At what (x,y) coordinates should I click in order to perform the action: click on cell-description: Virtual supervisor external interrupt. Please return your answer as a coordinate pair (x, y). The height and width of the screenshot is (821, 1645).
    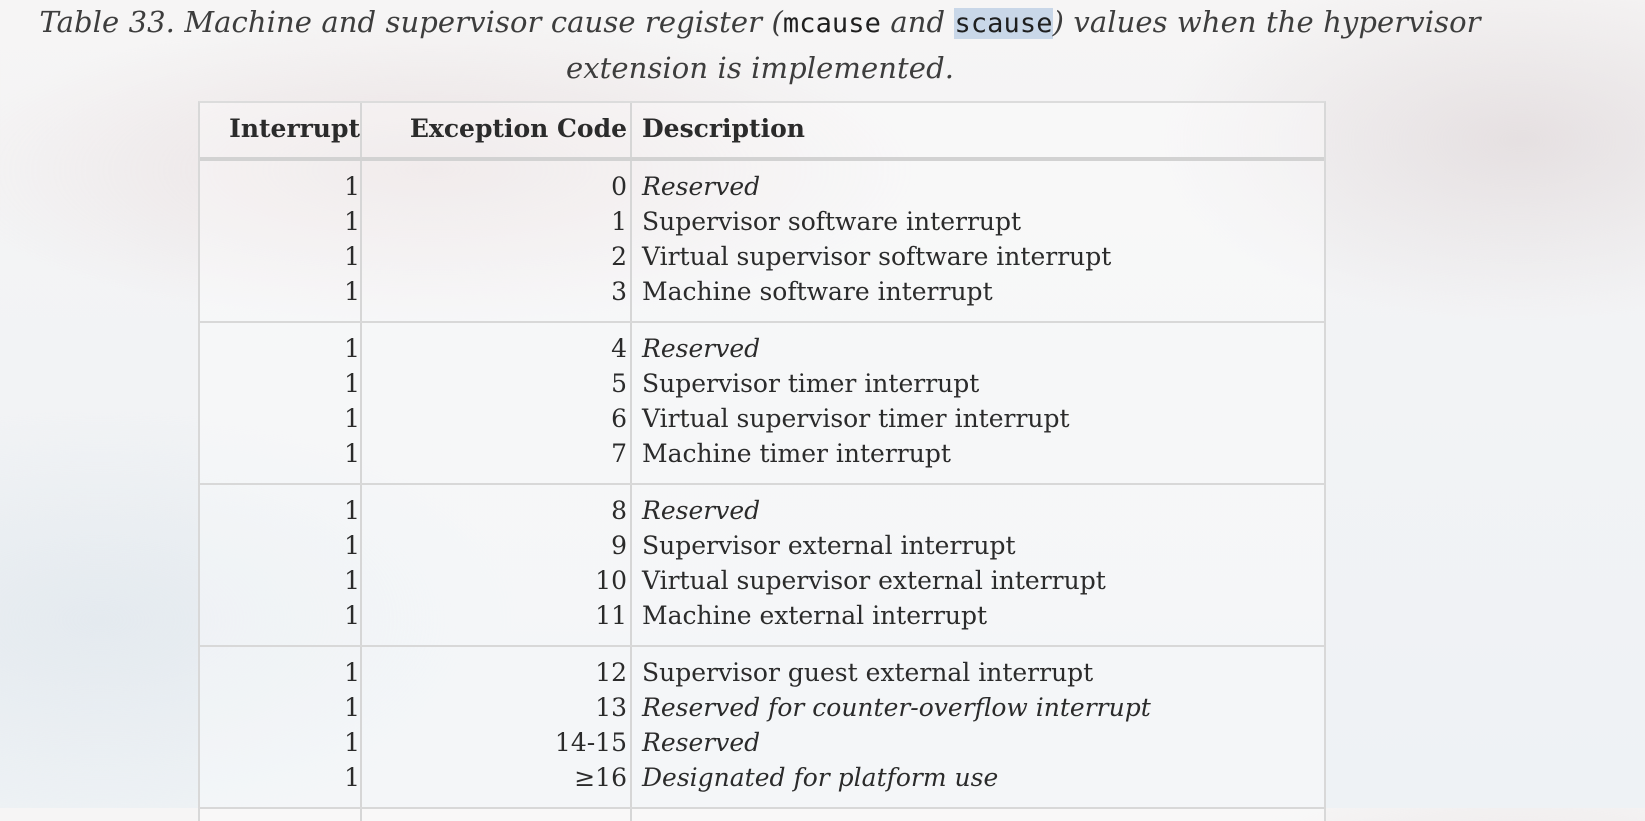
    Looking at the image, I should click on (874, 580).